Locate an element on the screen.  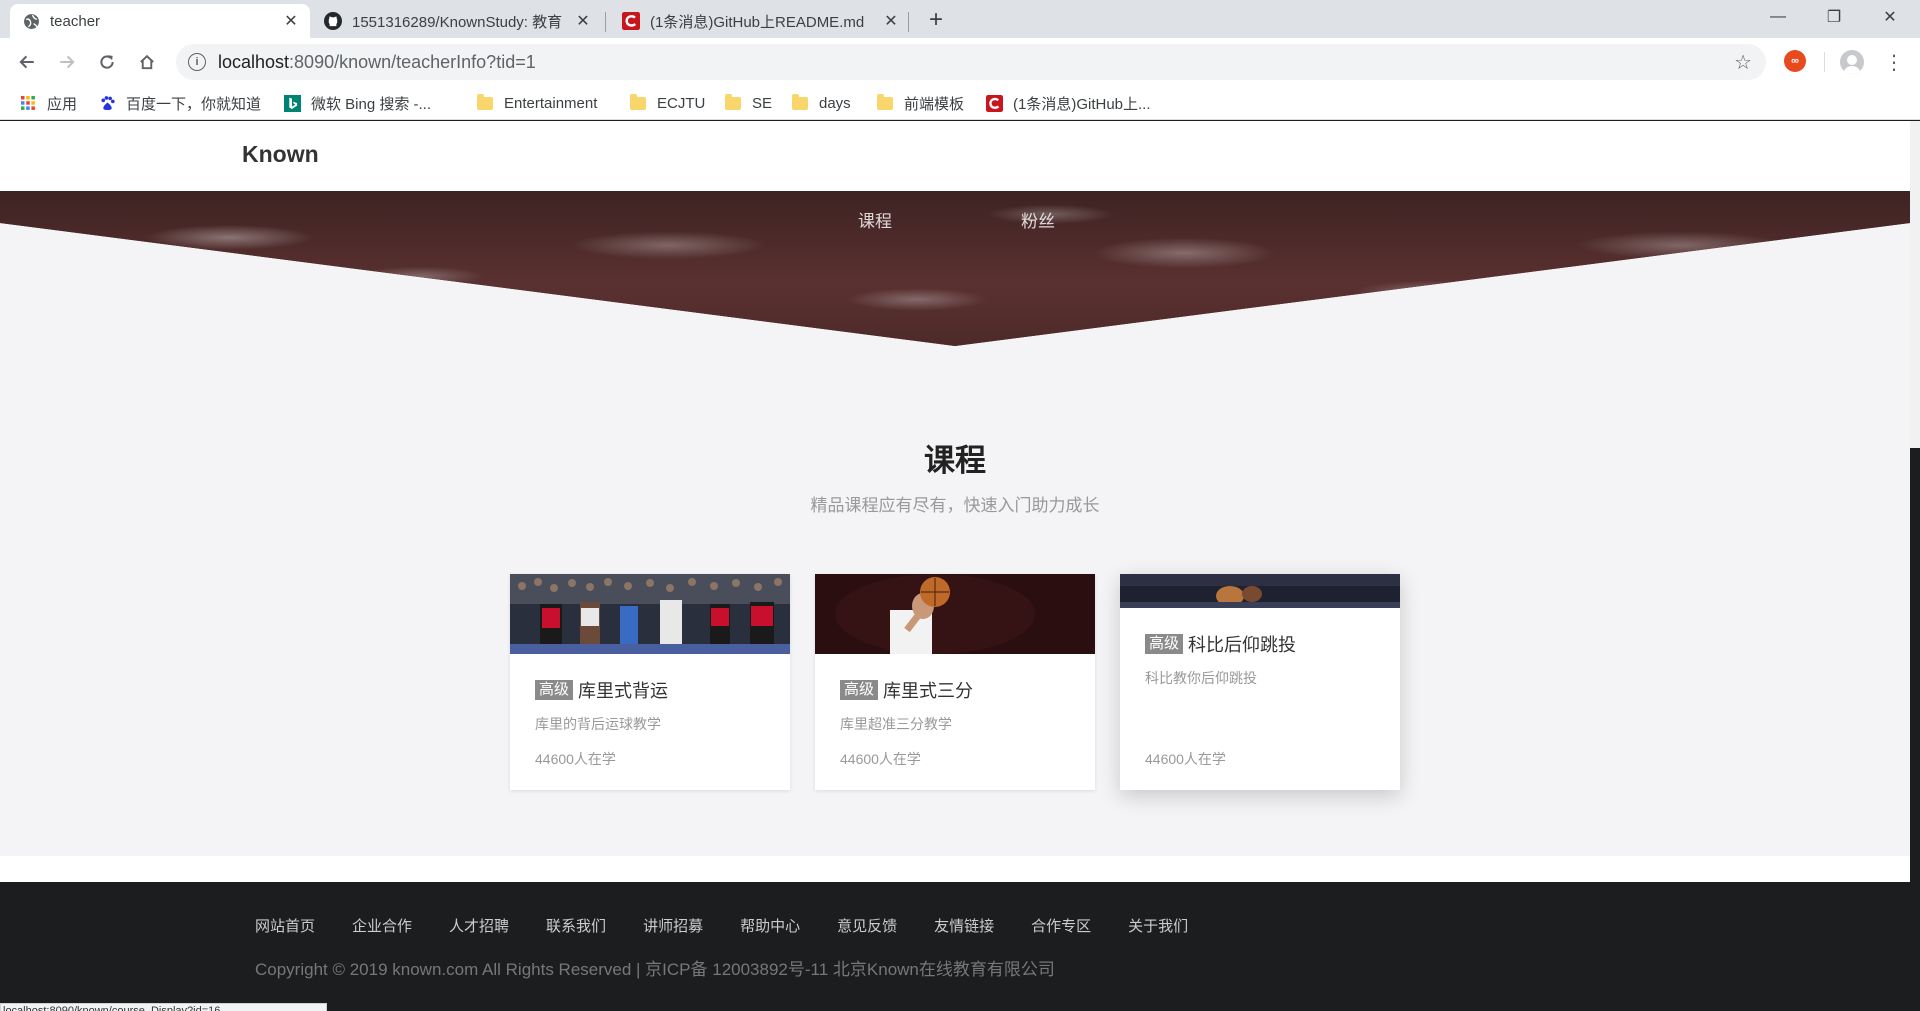
section-title: 课程 is located at coordinates (955, 460).